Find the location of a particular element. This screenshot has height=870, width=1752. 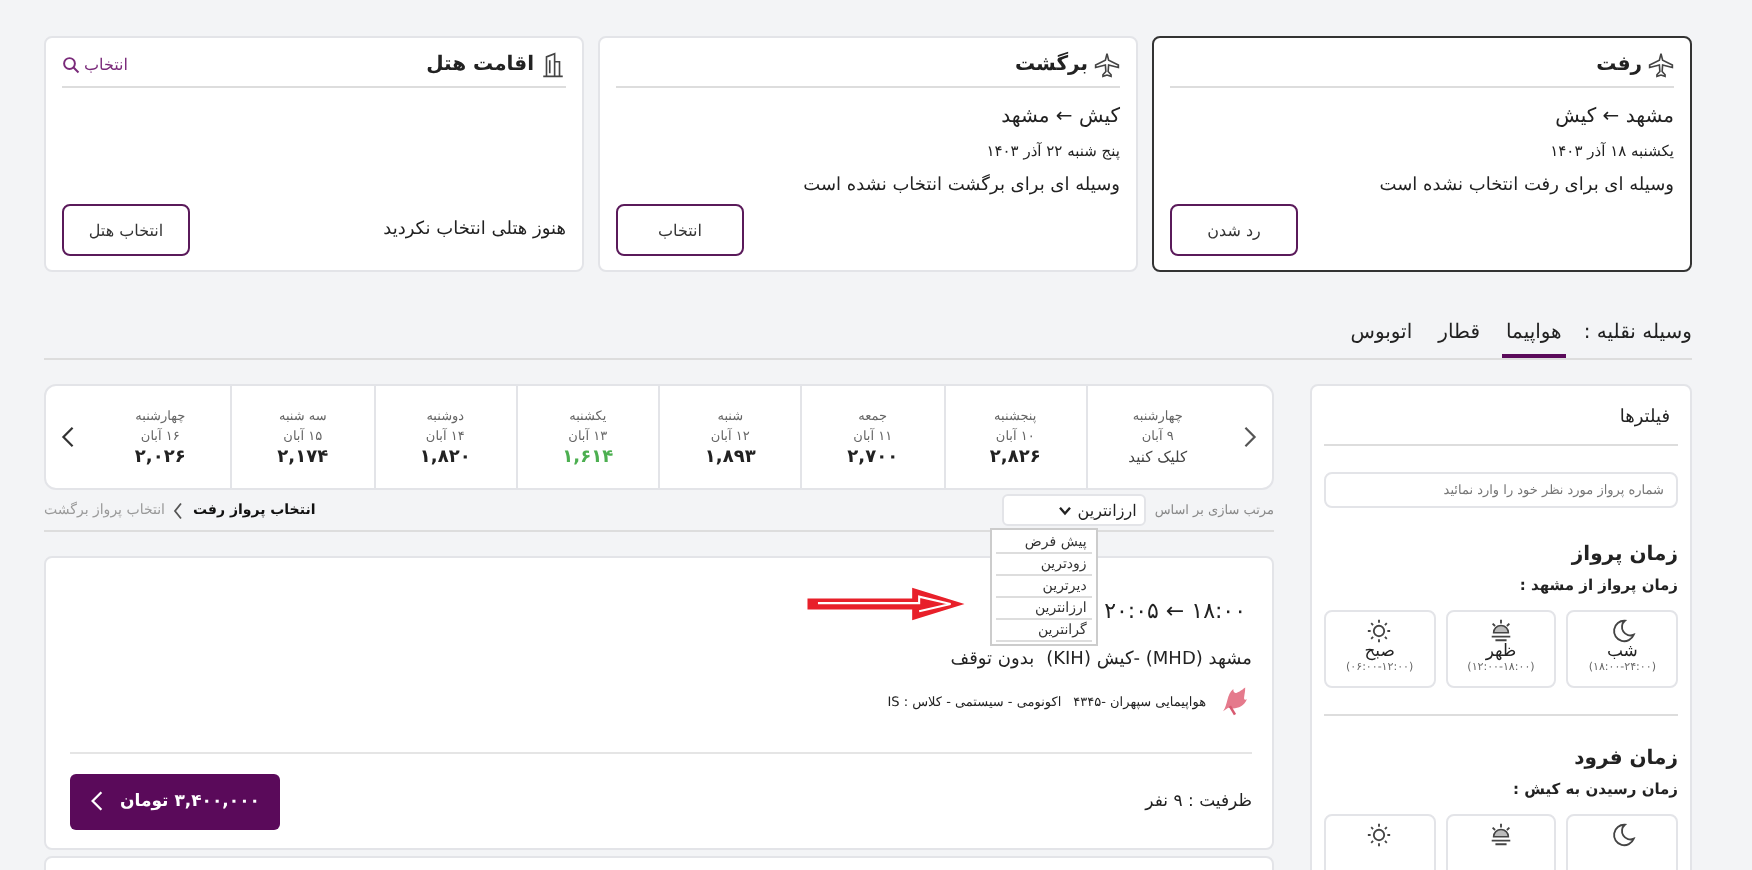

route-text: مشهد (MHD) -کیش (KIH) is located at coordinates (1149, 660).